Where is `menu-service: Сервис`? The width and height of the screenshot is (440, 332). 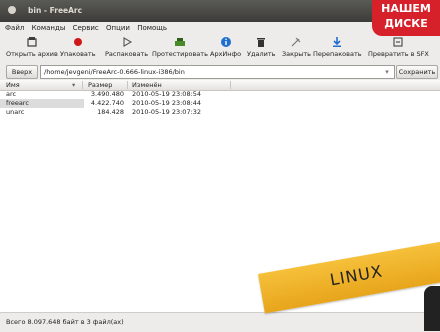 menu-service: Сервис is located at coordinates (86, 28).